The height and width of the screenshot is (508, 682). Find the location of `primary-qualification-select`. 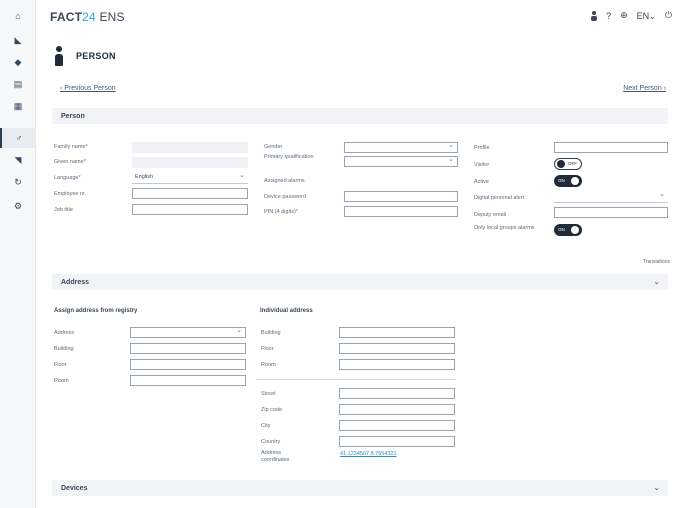

primary-qualification-select is located at coordinates (401, 161).